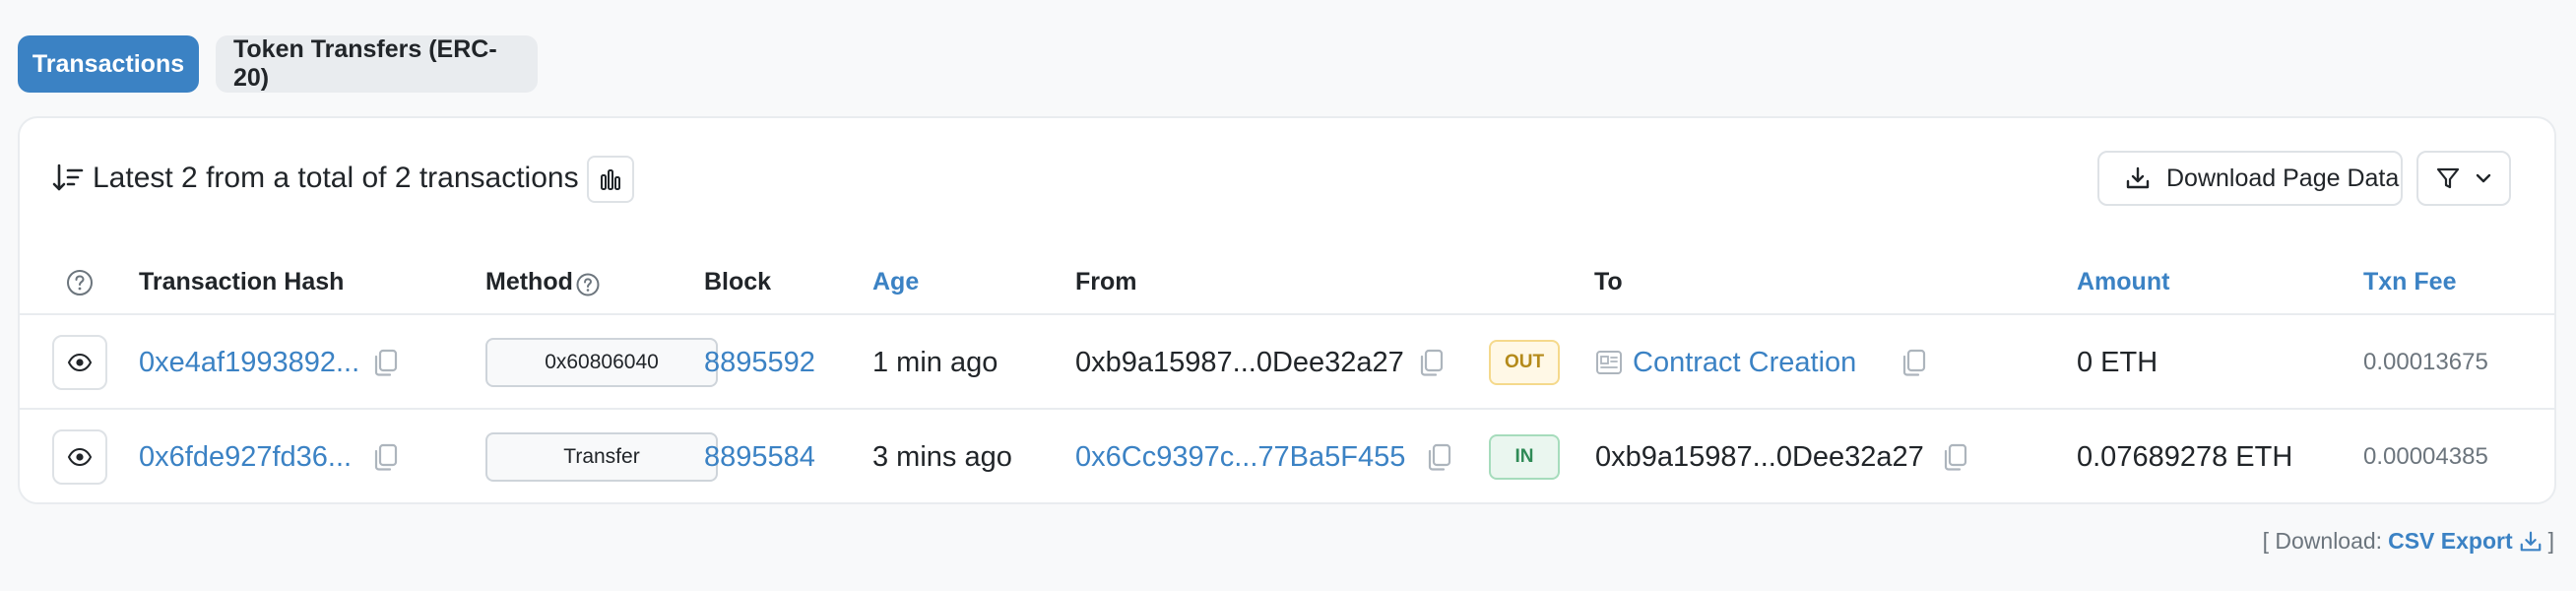 This screenshot has width=2576, height=591. What do you see at coordinates (1608, 282) in the screenshot?
I see `column-header-to: To` at bounding box center [1608, 282].